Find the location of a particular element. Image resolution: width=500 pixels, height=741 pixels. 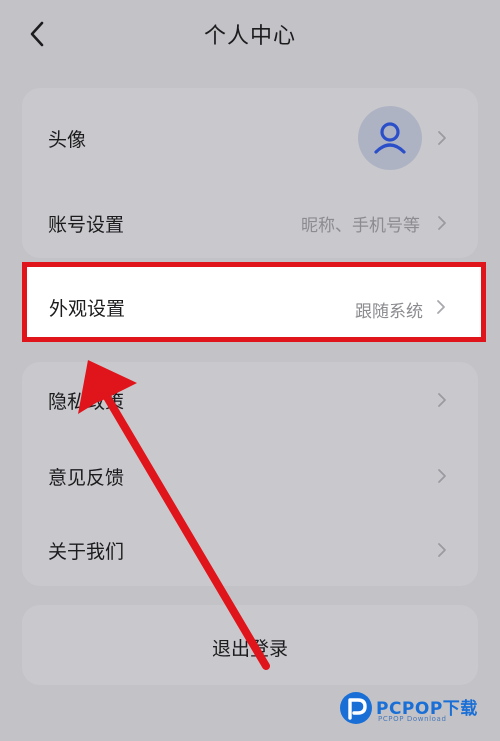

appearance-settings-value: 跟随系统 is located at coordinates (389, 312).